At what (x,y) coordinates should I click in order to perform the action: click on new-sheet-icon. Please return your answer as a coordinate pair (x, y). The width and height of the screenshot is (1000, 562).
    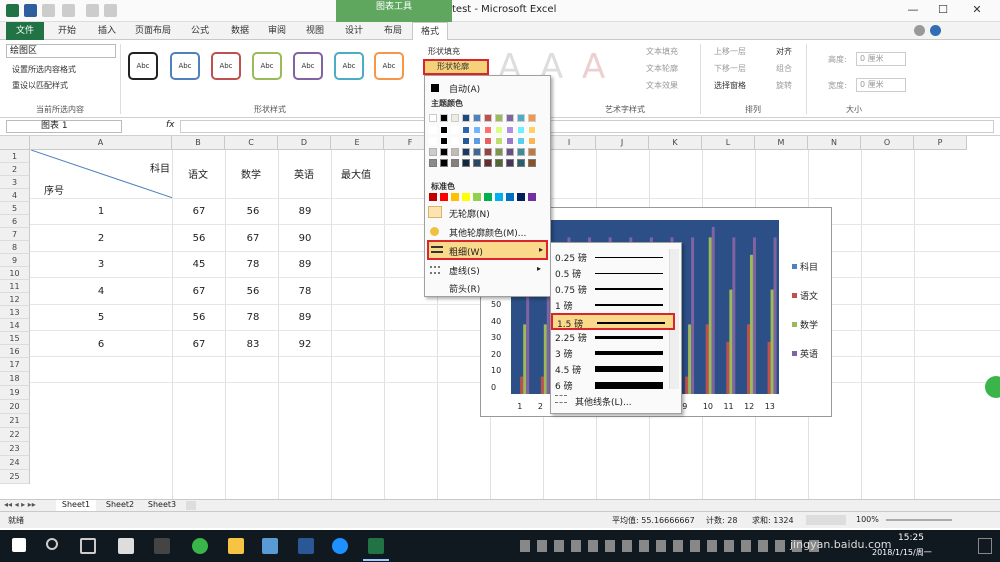
    Looking at the image, I should click on (191, 505).